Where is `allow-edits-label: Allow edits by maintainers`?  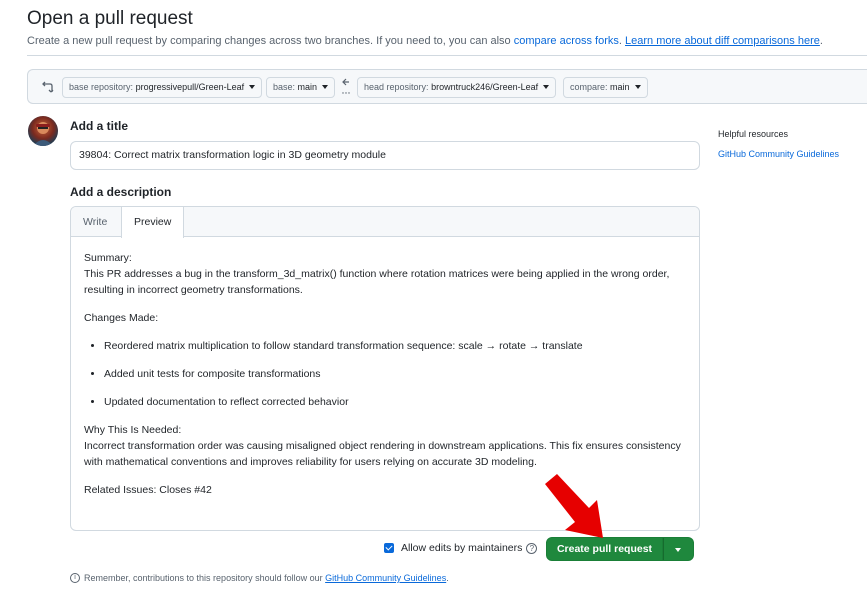 allow-edits-label: Allow edits by maintainers is located at coordinates (461, 548).